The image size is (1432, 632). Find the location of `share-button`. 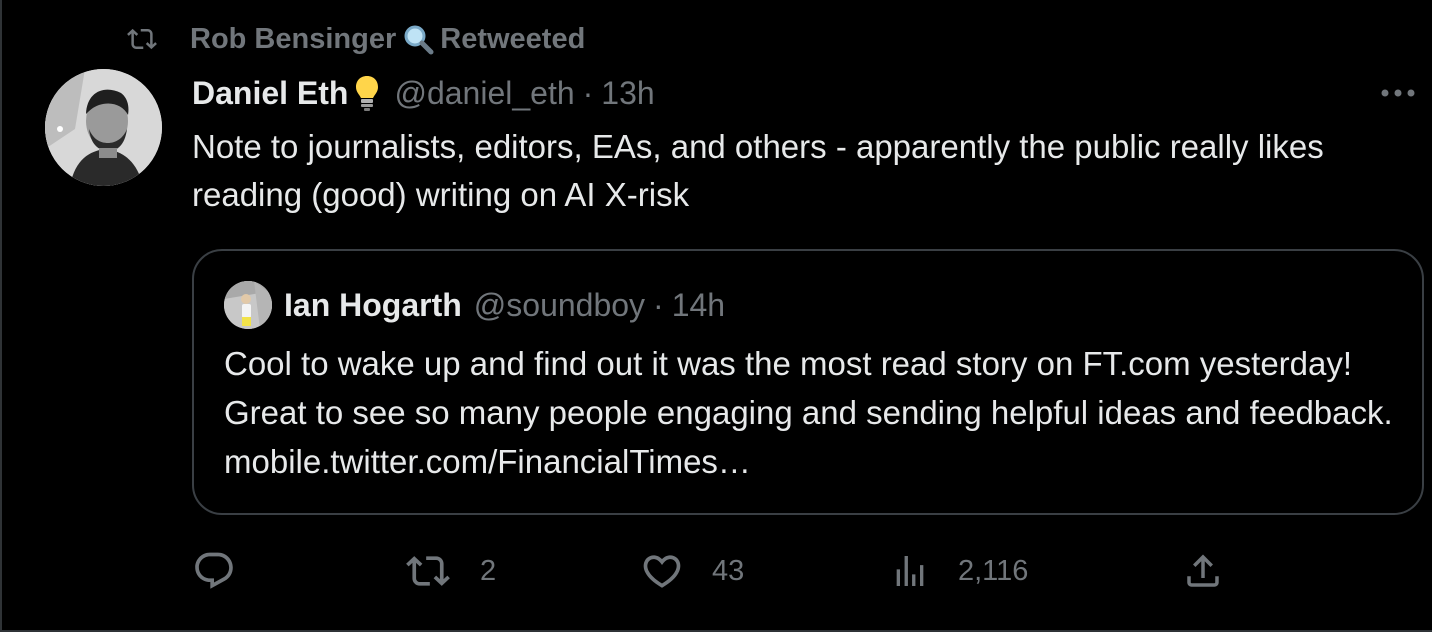

share-button is located at coordinates (1203, 571).